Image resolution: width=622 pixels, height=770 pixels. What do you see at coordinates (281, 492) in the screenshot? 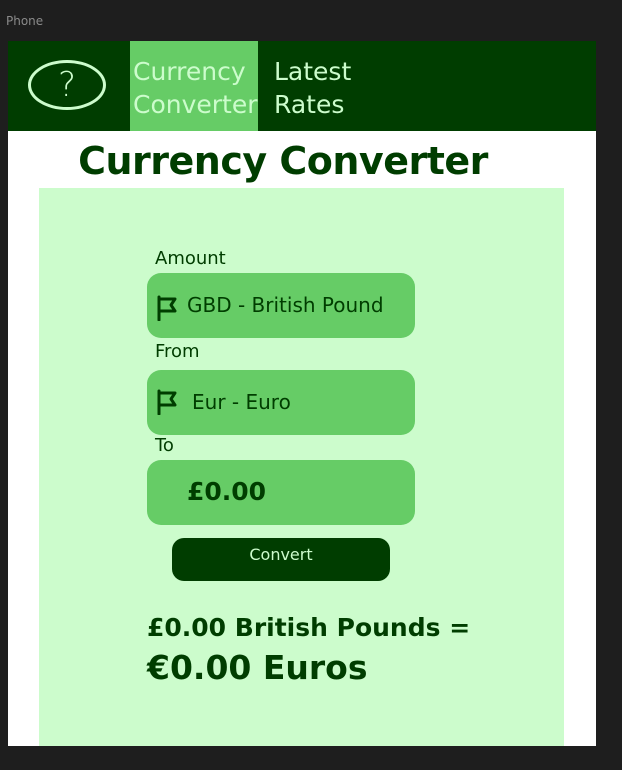
I see `to-field: £0.00` at bounding box center [281, 492].